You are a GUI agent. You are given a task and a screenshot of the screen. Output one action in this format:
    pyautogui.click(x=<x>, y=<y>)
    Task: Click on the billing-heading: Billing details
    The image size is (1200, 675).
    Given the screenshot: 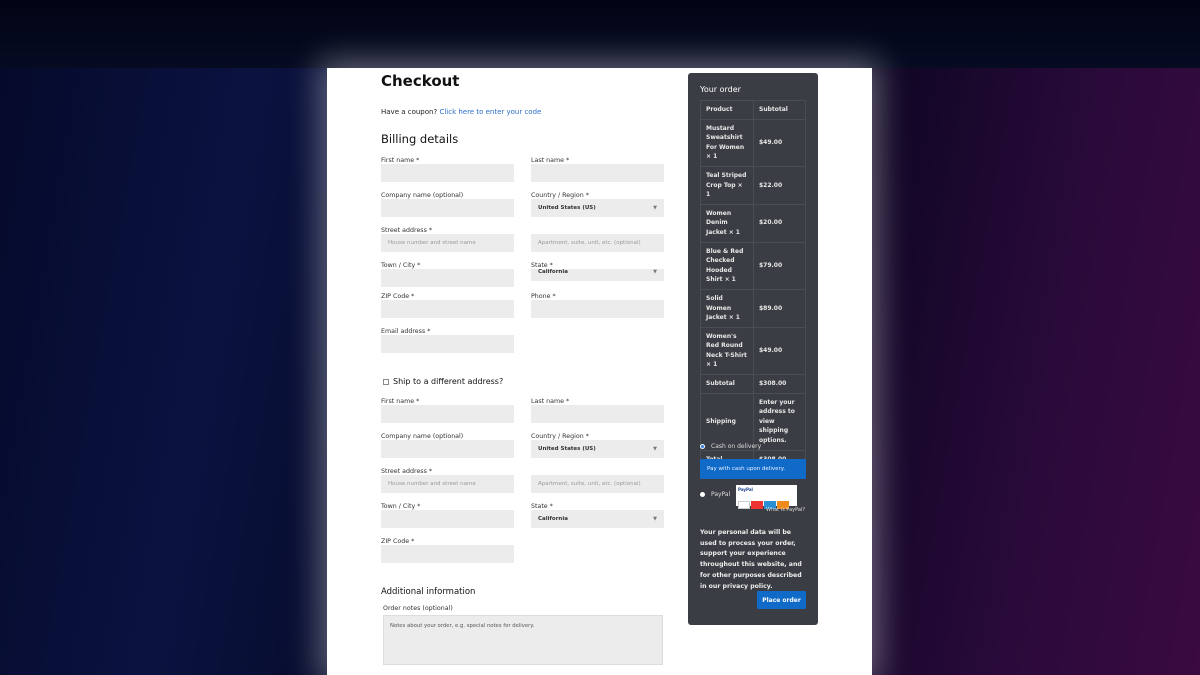 What is the action you would take?
    pyautogui.click(x=420, y=139)
    